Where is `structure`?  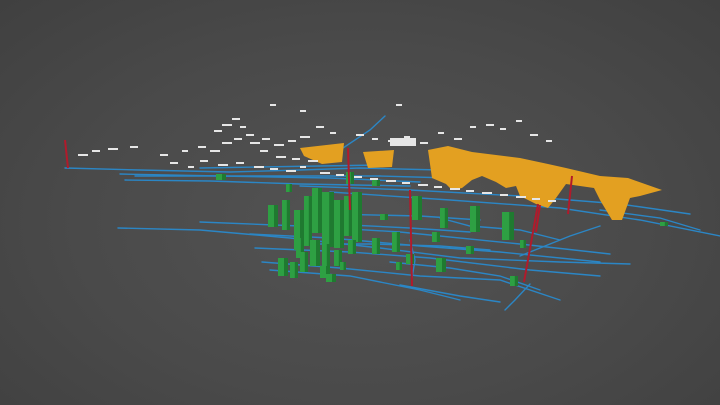 structure is located at coordinates (378, 159).